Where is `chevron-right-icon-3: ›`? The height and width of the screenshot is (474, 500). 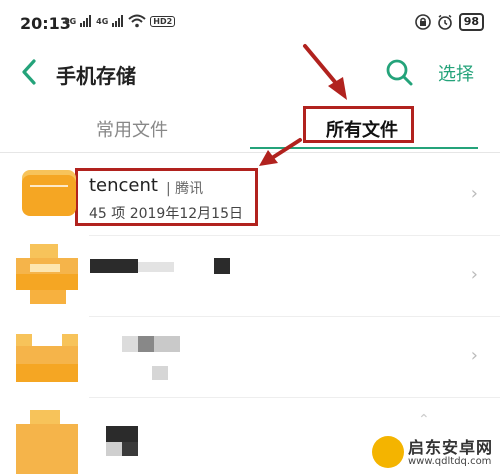
chevron-right-icon-3: › is located at coordinates (474, 355).